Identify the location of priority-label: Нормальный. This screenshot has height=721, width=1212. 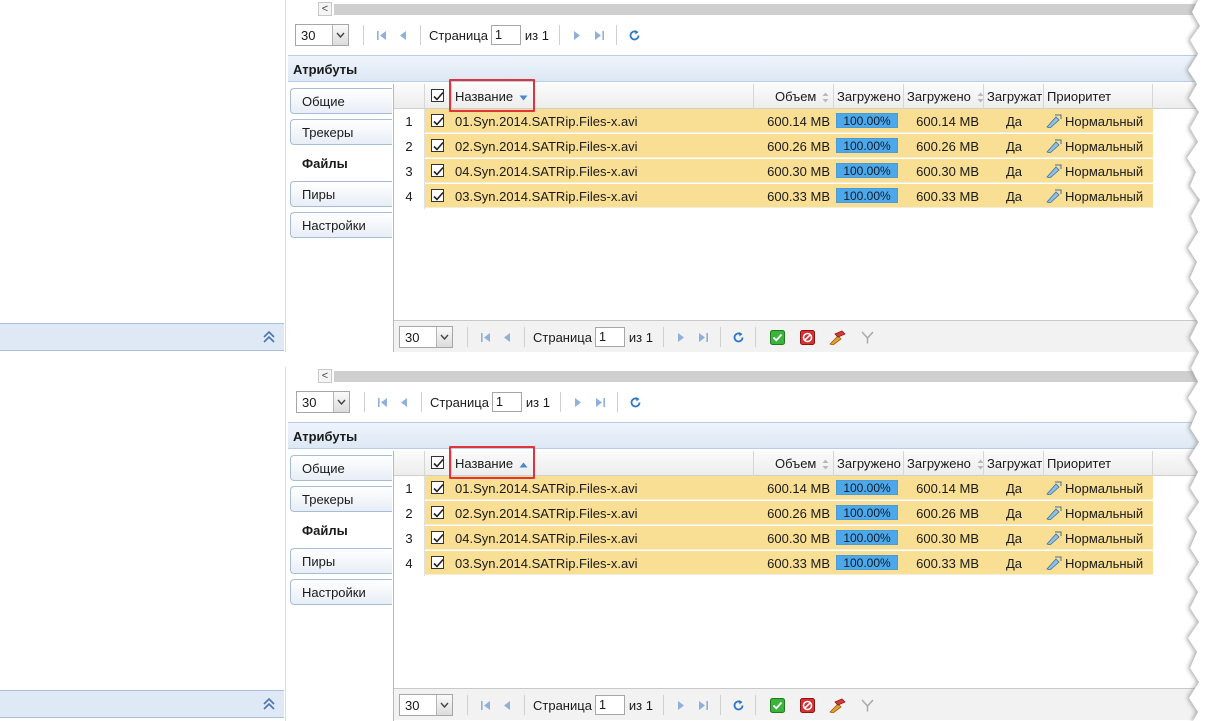
(1104, 121).